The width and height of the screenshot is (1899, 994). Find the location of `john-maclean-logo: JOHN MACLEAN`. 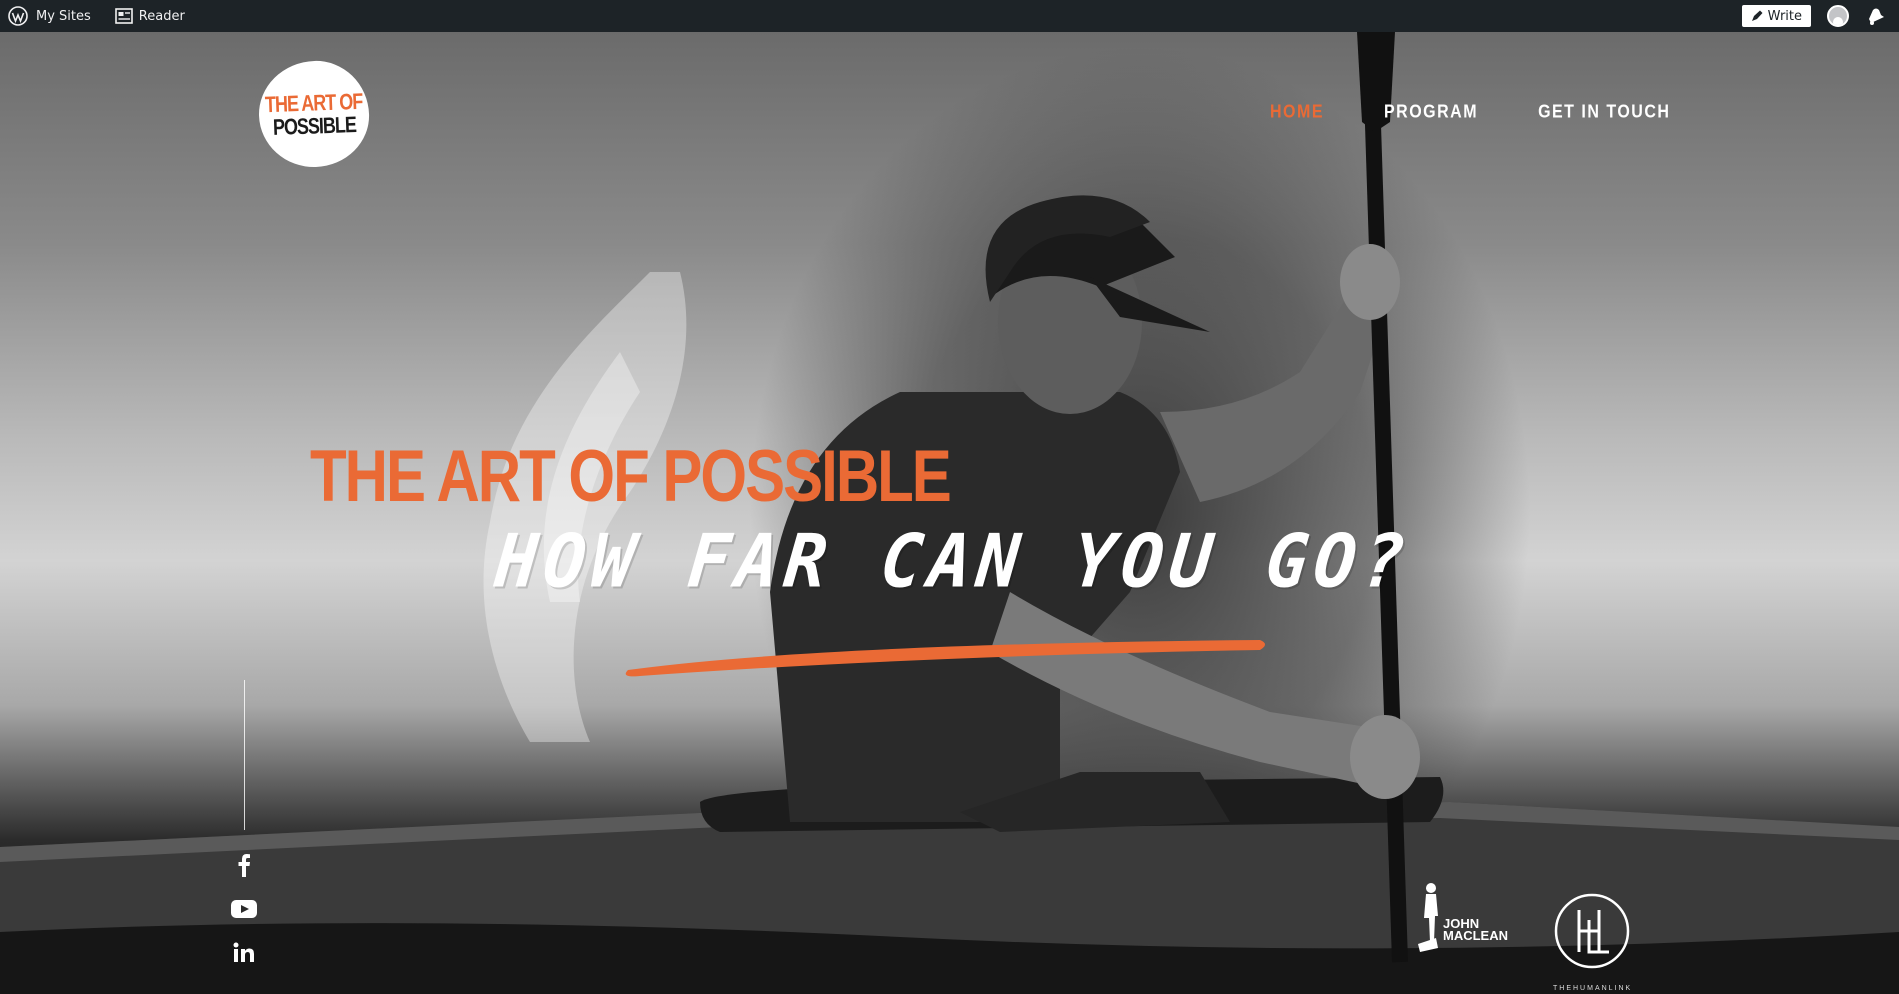

john-maclean-logo: JOHN MACLEAN is located at coordinates (1463, 918).